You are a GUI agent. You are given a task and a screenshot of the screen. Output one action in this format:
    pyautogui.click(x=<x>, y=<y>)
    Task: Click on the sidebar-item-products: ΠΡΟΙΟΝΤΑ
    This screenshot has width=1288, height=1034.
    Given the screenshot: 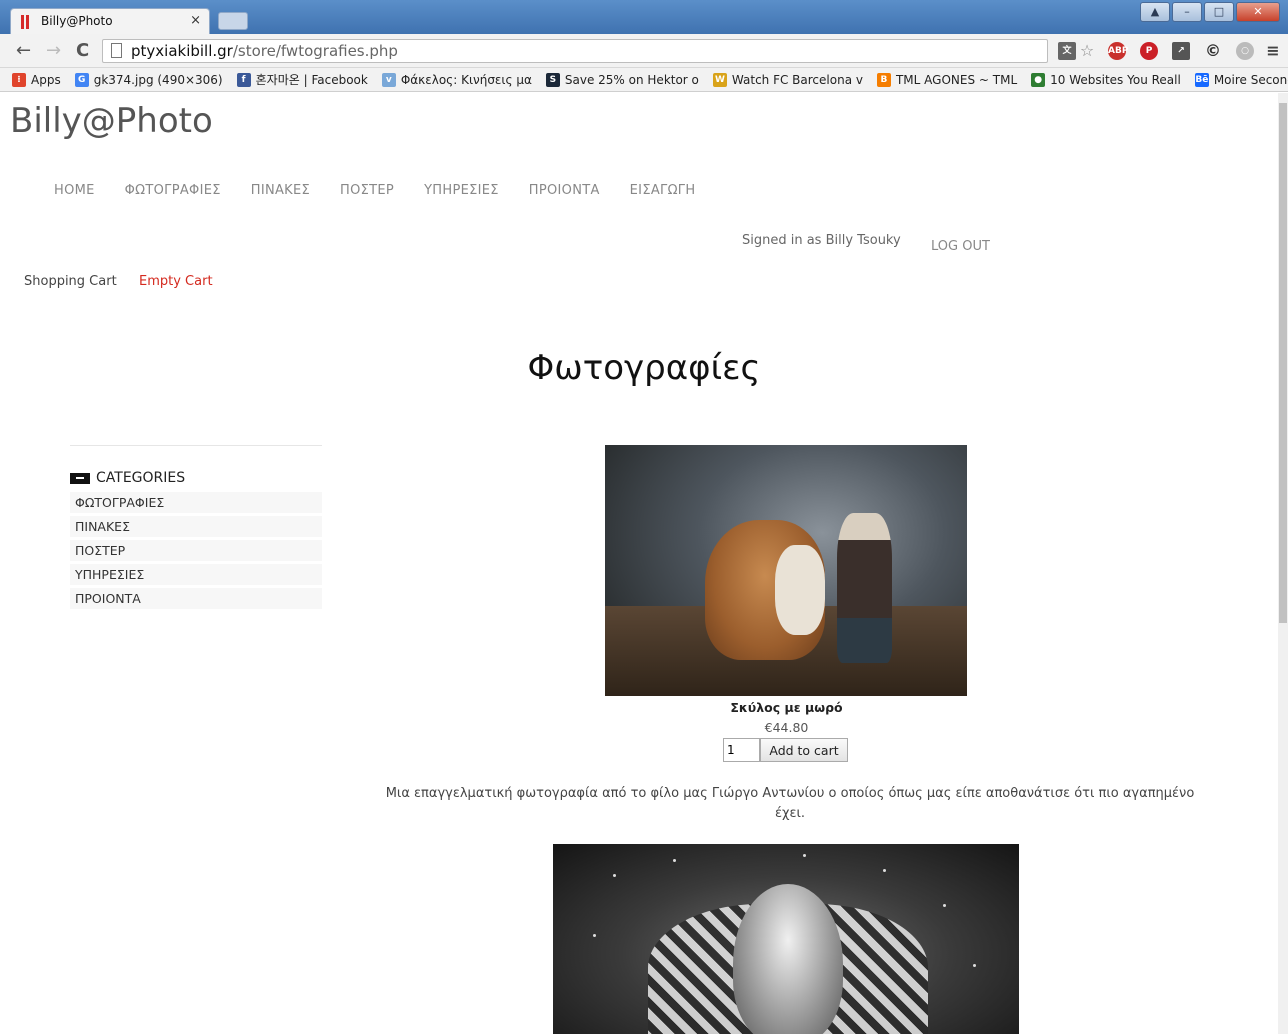 What is the action you would take?
    pyautogui.click(x=196, y=598)
    